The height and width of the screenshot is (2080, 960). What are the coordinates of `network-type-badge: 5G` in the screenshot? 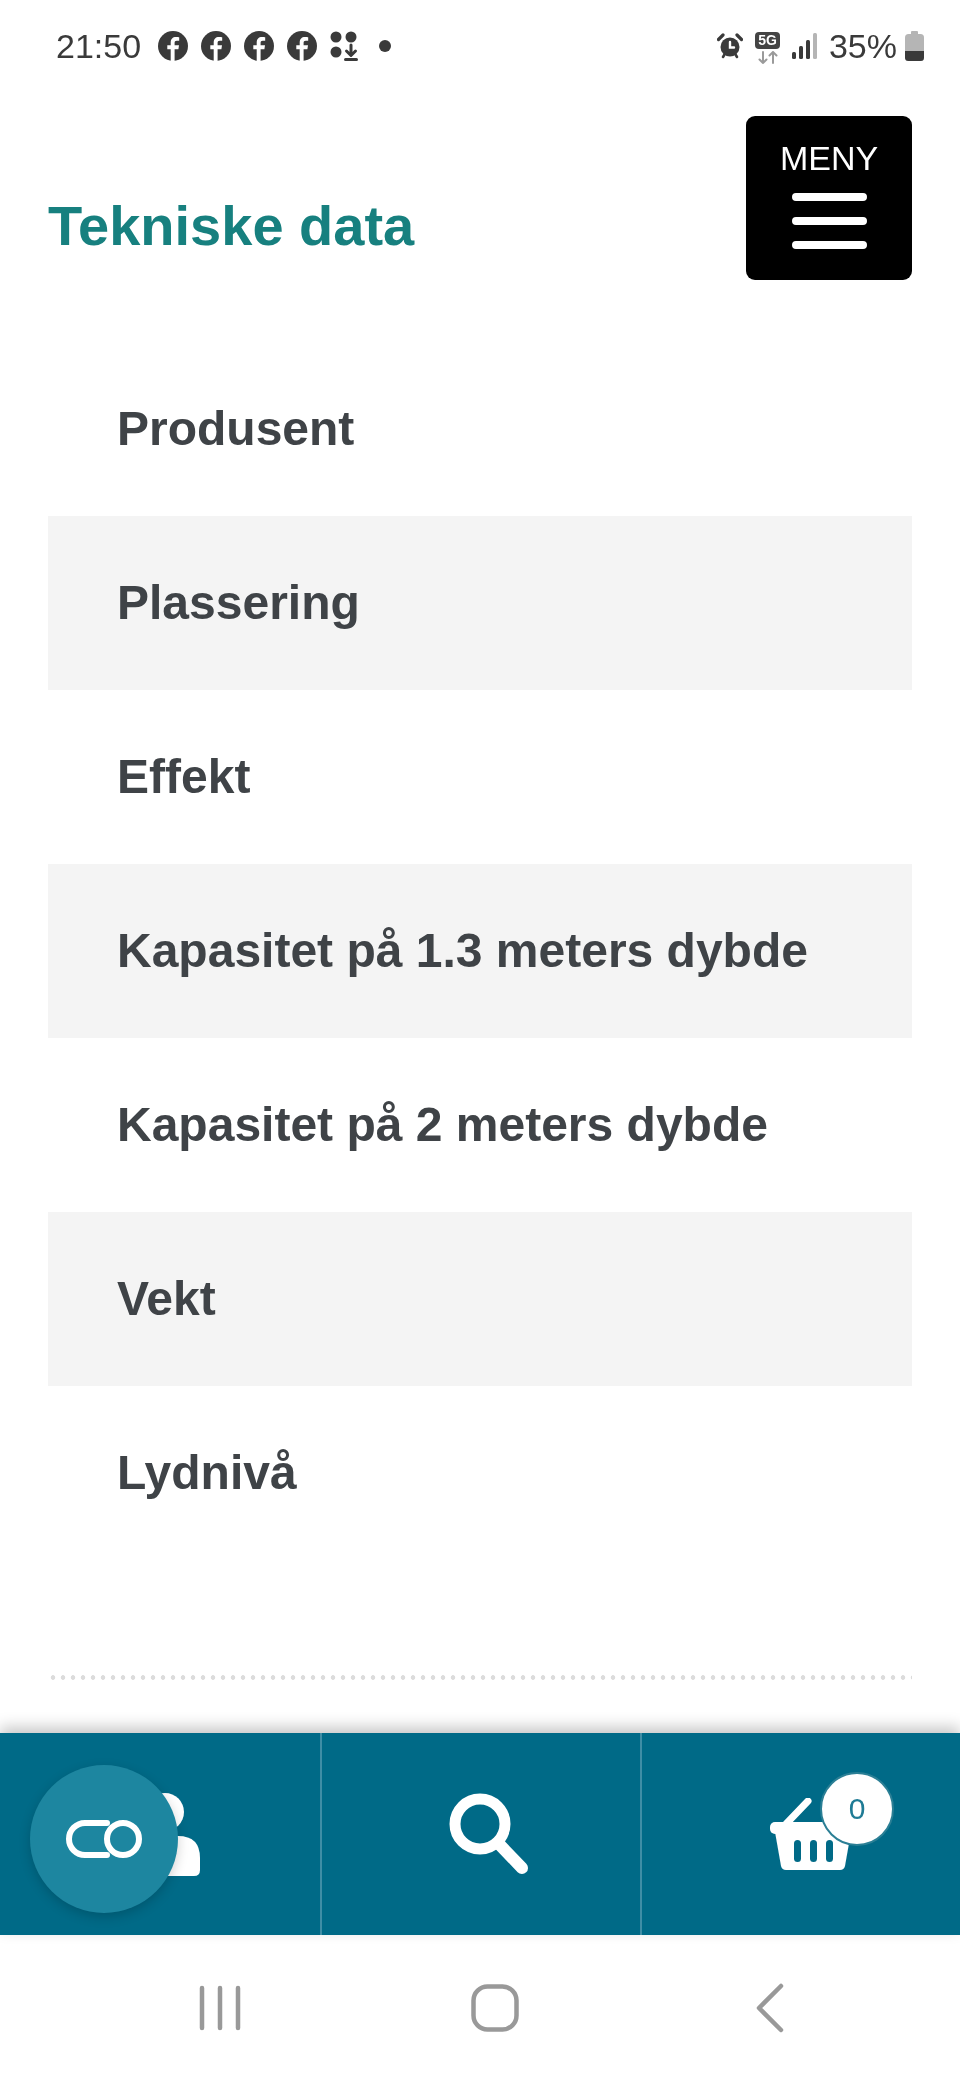 It's located at (767, 40).